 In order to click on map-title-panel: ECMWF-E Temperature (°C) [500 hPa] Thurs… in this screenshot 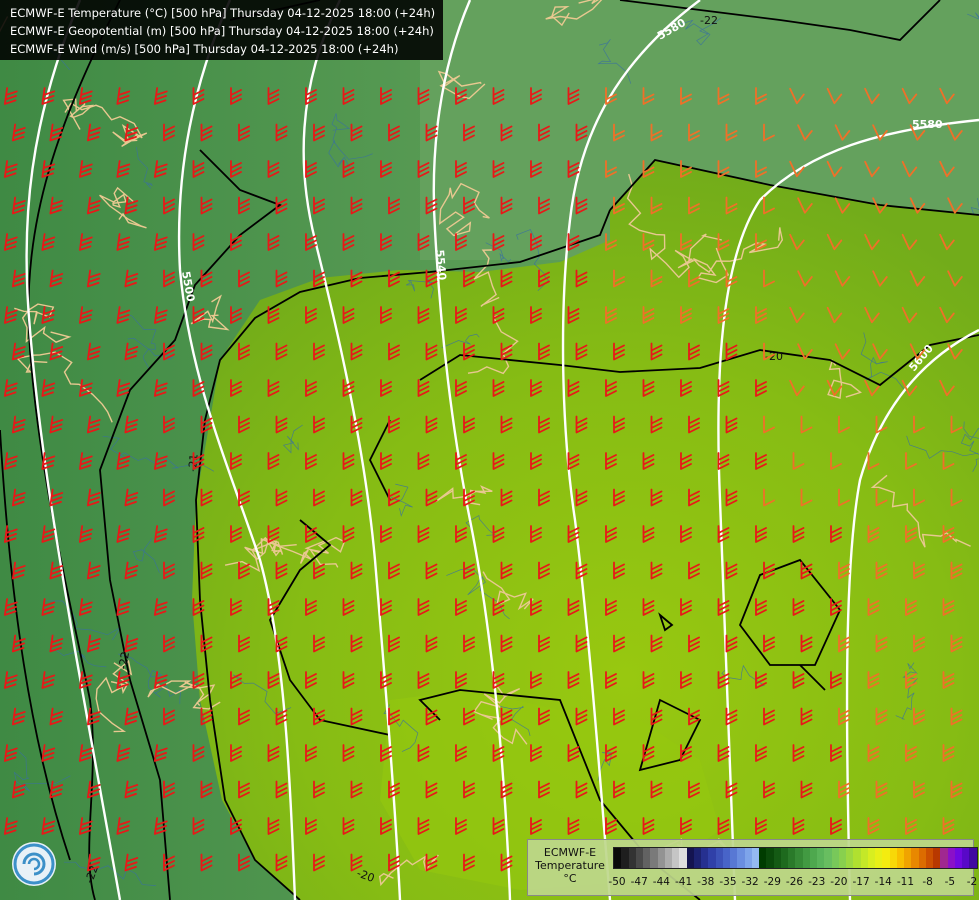, I will do `click(222, 30)`.